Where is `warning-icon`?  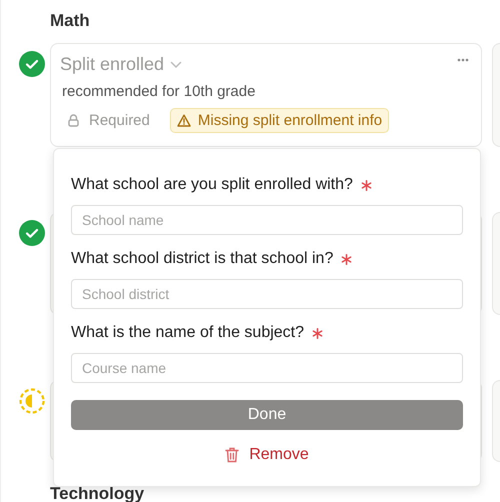
warning-icon is located at coordinates (183, 120).